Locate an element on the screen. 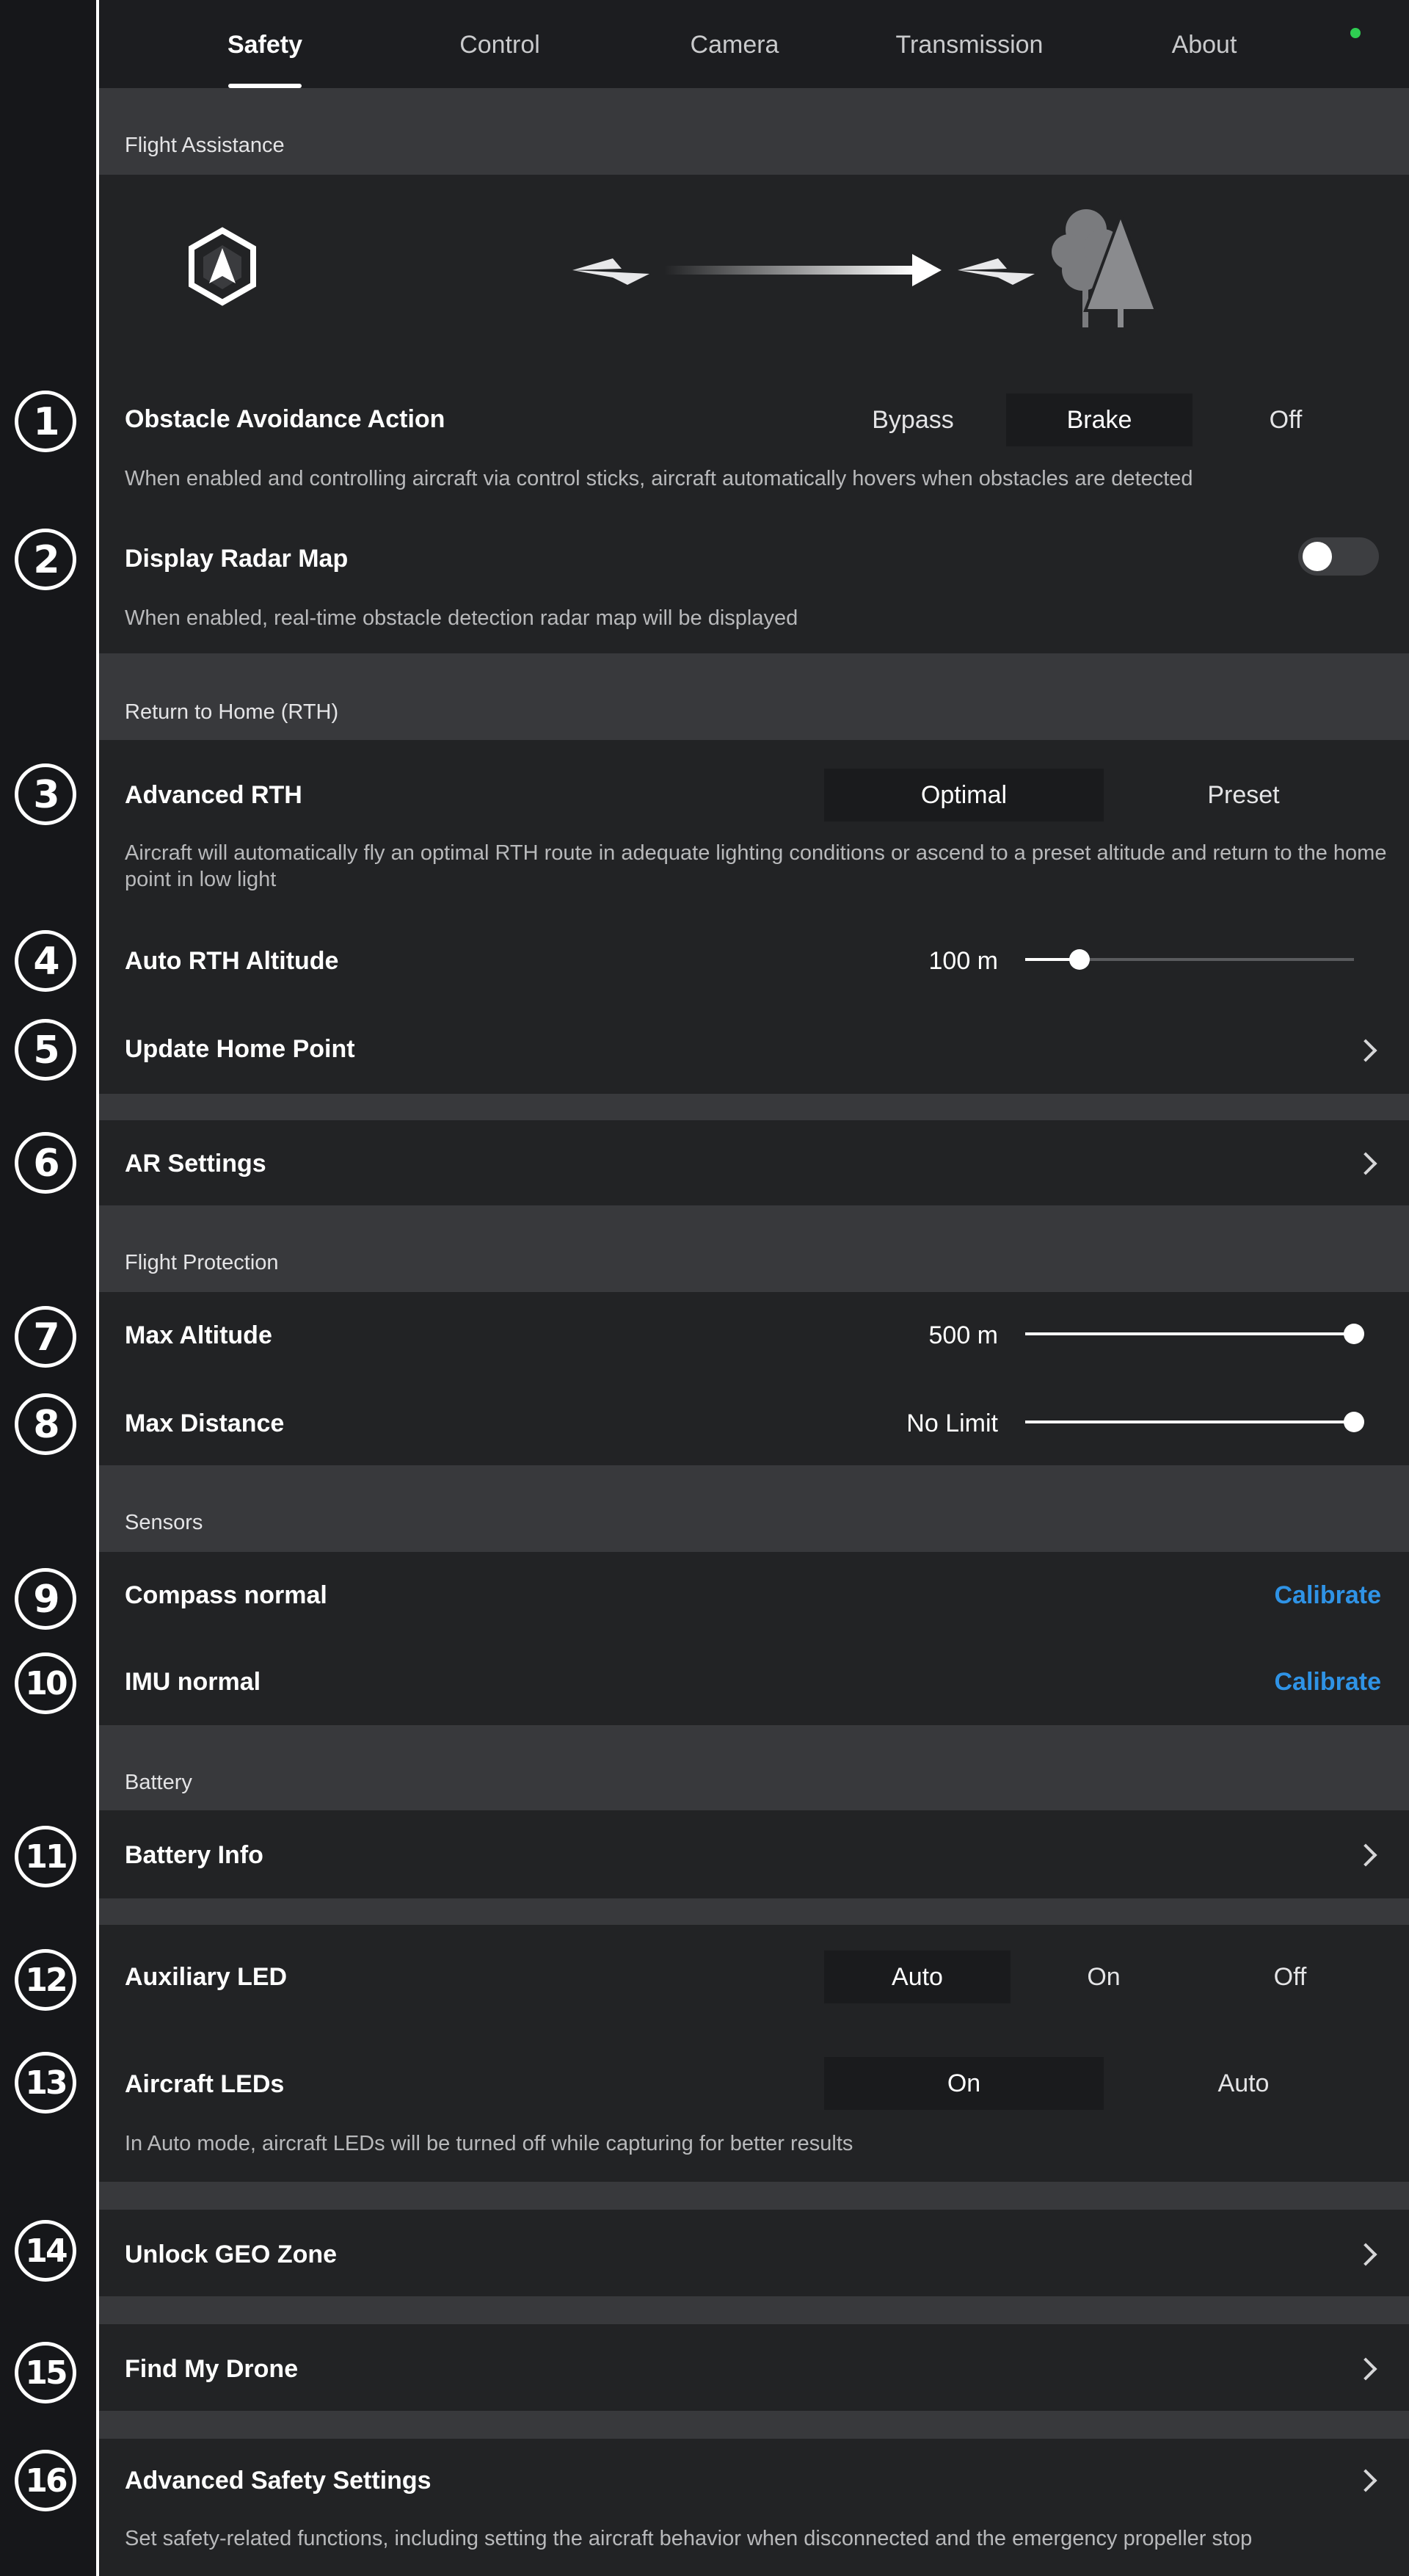 The image size is (1409, 2576). option-brake: Brake is located at coordinates (1099, 419).